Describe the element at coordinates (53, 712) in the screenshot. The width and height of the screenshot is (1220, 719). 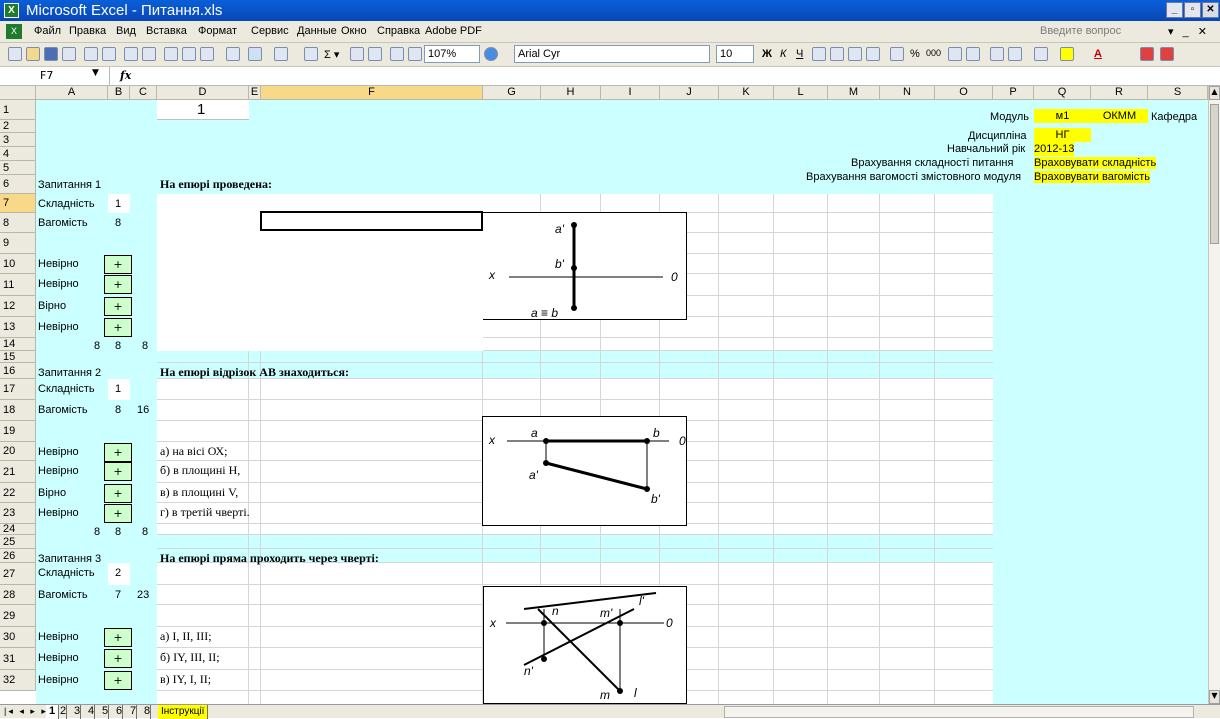
I see `sheet-tab: 1` at that location.